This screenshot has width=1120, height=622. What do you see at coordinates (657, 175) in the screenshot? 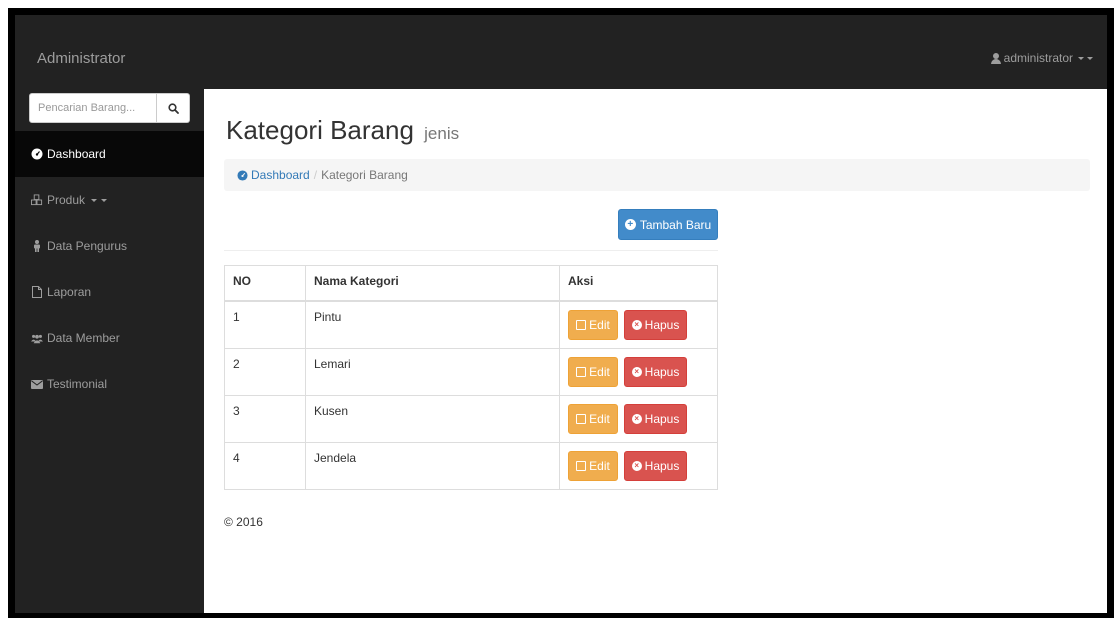
I see `breadcrumb: Dashboard / Kategori Barang` at bounding box center [657, 175].